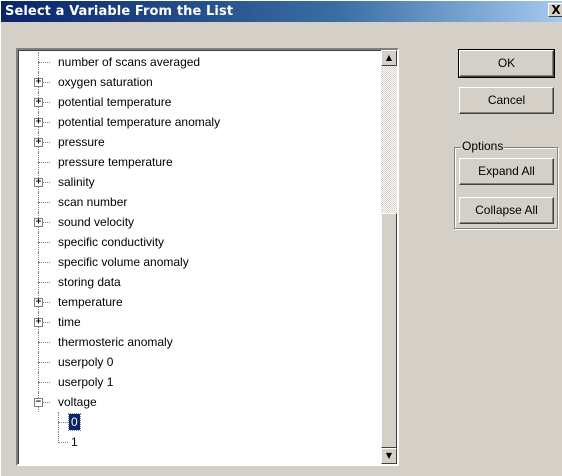 Image resolution: width=562 pixels, height=476 pixels. I want to click on tree-item: specific volume anomaly, so click(199, 262).